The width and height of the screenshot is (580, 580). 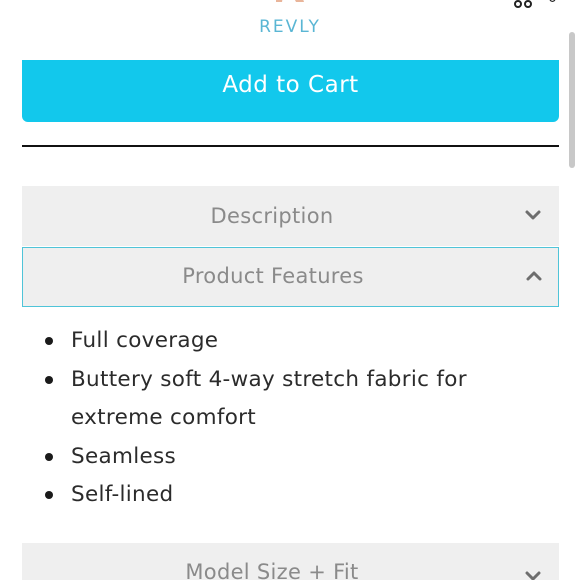 I want to click on logo-wordmark: REVLY, so click(x=290, y=27).